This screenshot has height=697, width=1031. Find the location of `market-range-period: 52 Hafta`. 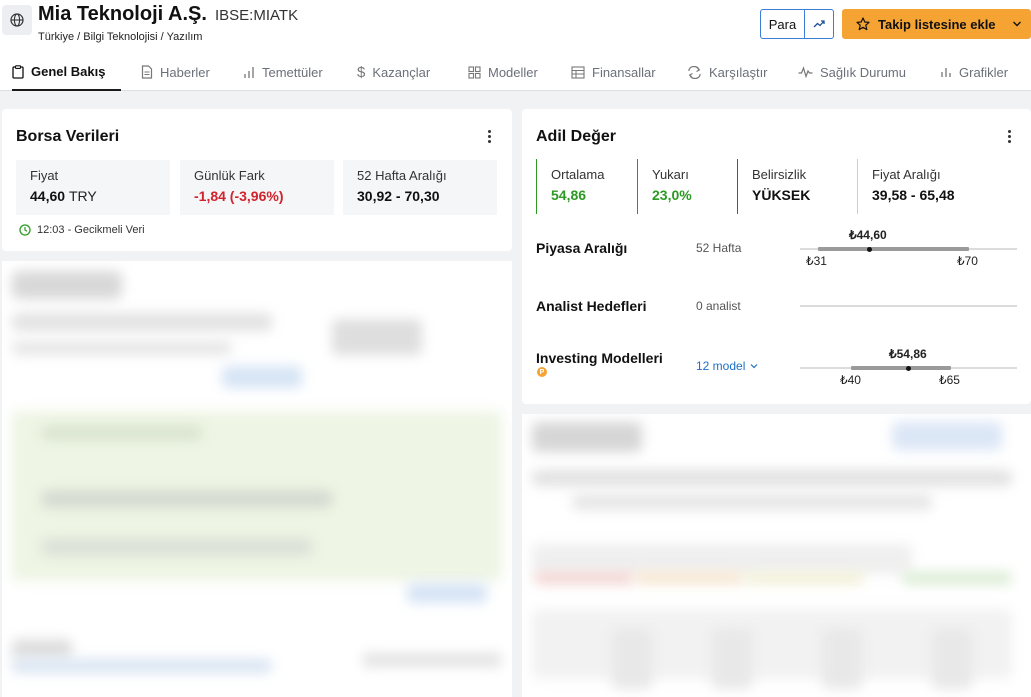

market-range-period: 52 Hafta is located at coordinates (719, 248).